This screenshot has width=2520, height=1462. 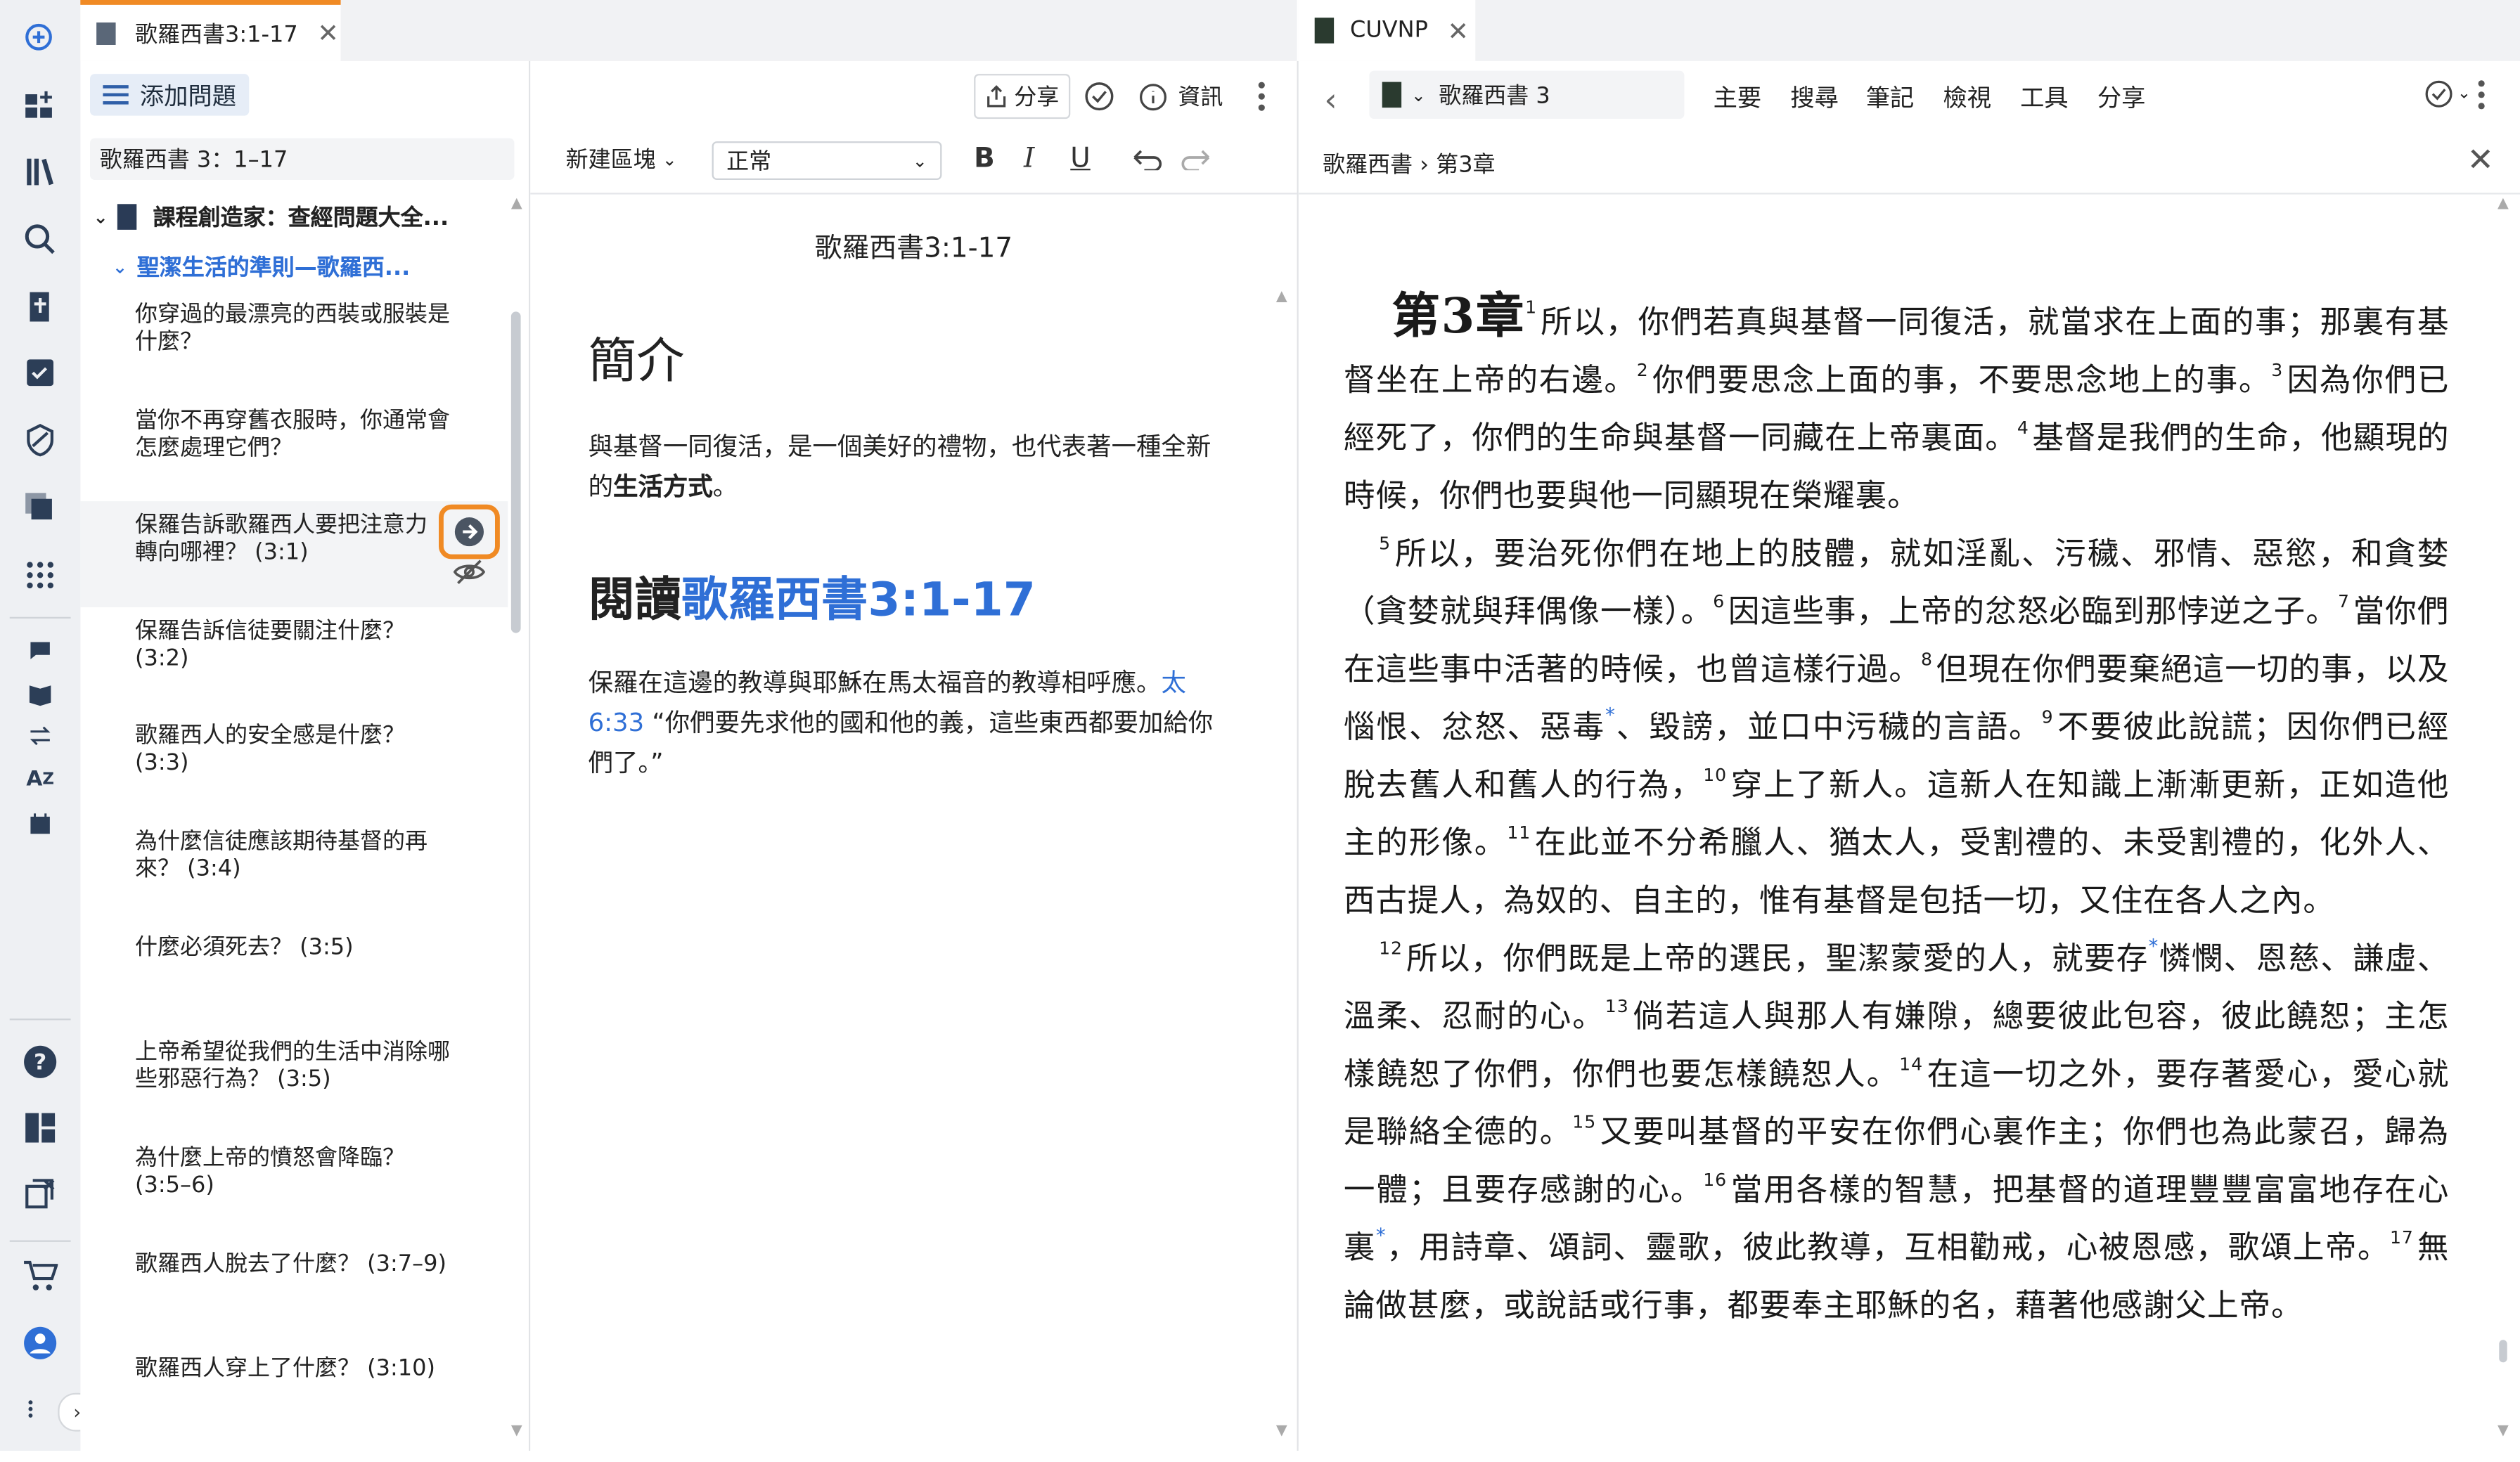 I want to click on list-item: 歌羅西人穿上了什麼？ (3:10), so click(x=296, y=1369).